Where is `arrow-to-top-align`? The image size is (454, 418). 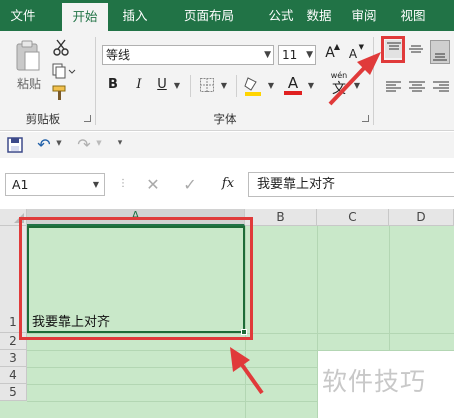 arrow-to-top-align is located at coordinates (354, 79).